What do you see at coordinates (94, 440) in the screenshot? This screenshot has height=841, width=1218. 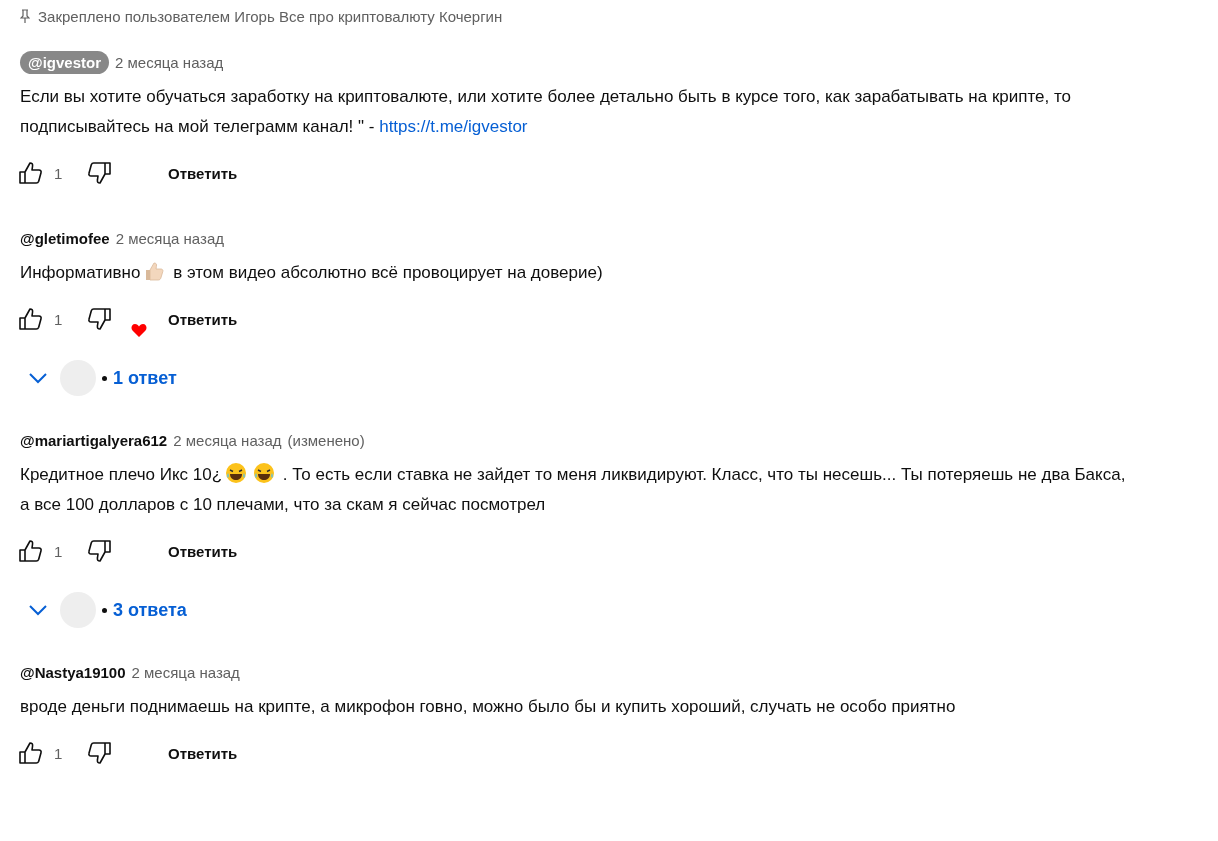 I see `author-name: @mariartigalyera612` at bounding box center [94, 440].